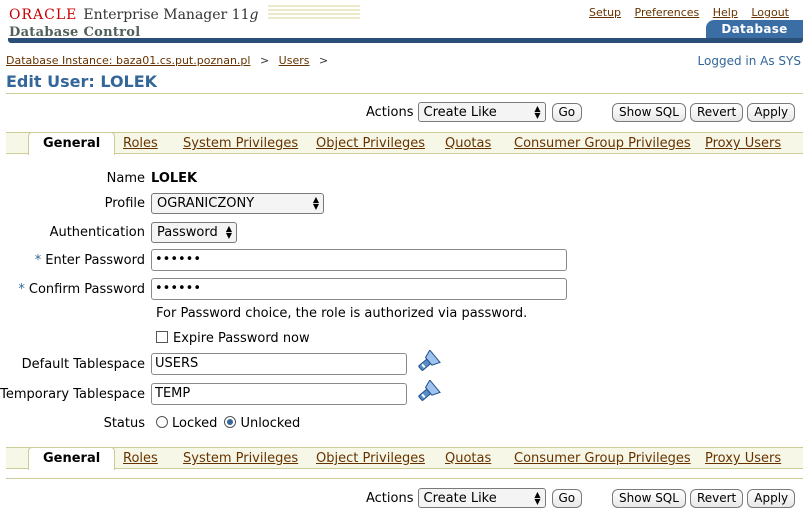 The image size is (810, 514). I want to click on global-links: Setup Preferences Help Logout, so click(684, 12).